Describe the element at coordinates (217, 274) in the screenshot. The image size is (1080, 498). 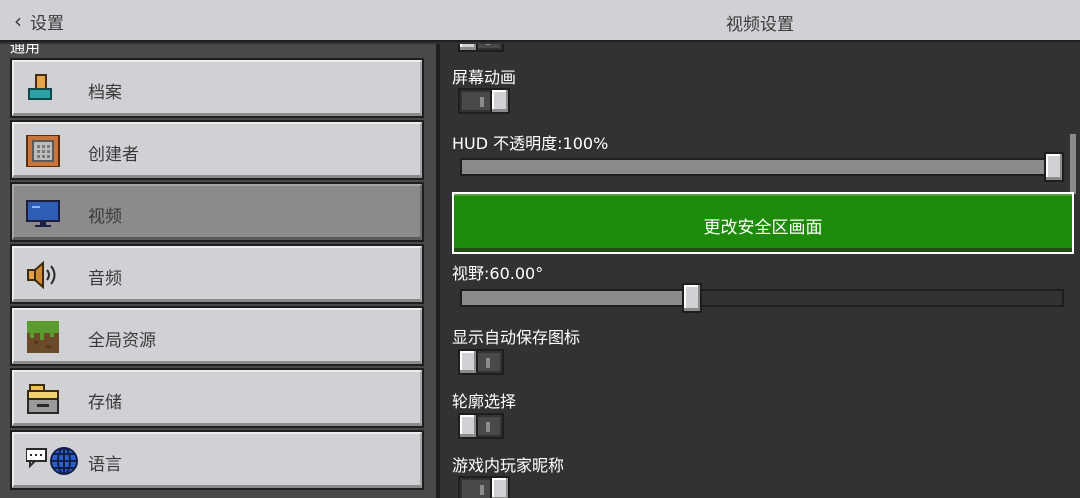
I see `sidebar-item-audio: 音频` at that location.